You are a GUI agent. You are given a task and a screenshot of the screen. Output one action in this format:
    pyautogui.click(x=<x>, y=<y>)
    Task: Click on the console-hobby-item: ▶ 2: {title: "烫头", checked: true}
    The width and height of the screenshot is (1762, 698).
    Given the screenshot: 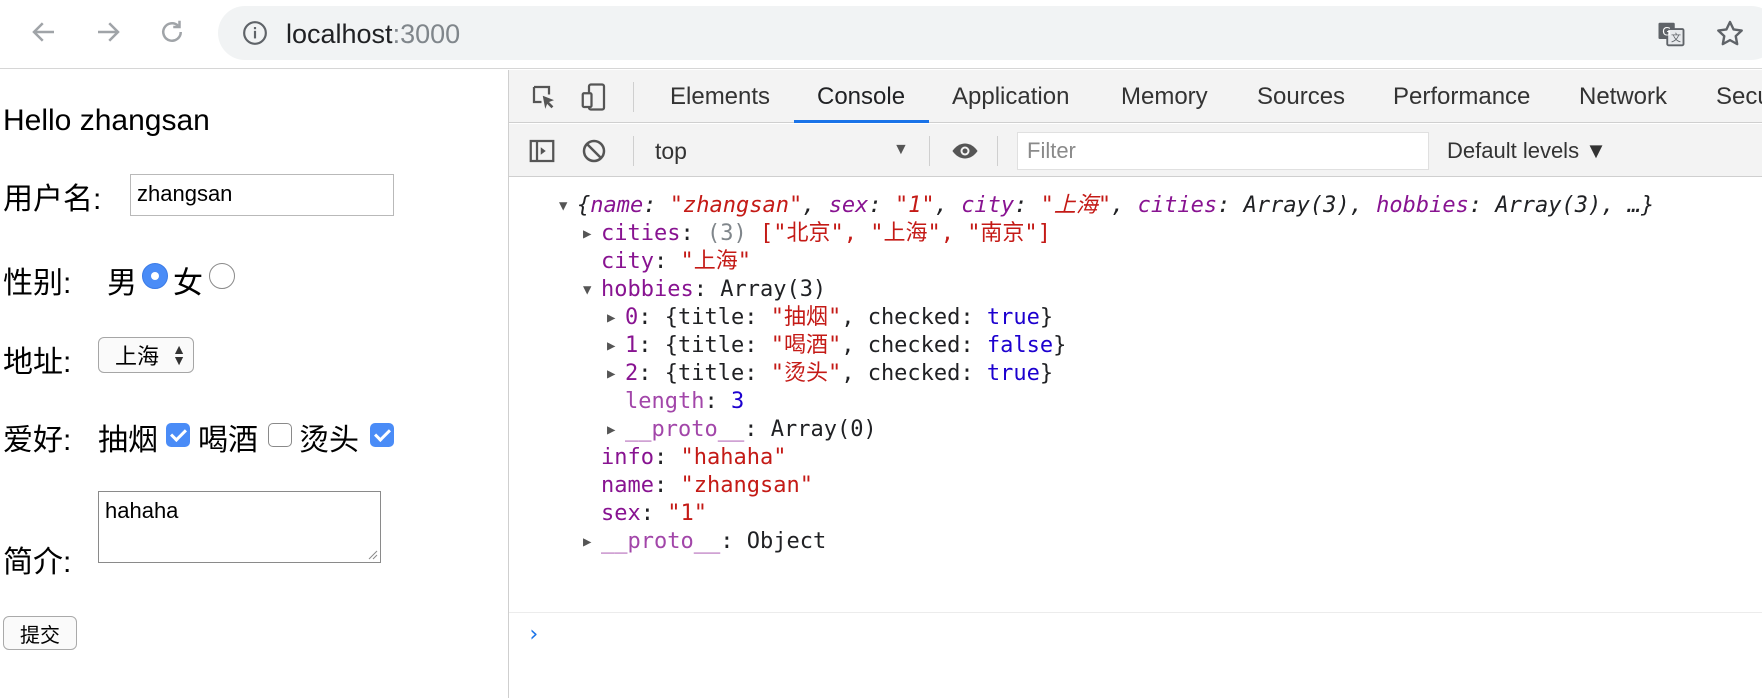 What is the action you would take?
    pyautogui.click(x=830, y=374)
    